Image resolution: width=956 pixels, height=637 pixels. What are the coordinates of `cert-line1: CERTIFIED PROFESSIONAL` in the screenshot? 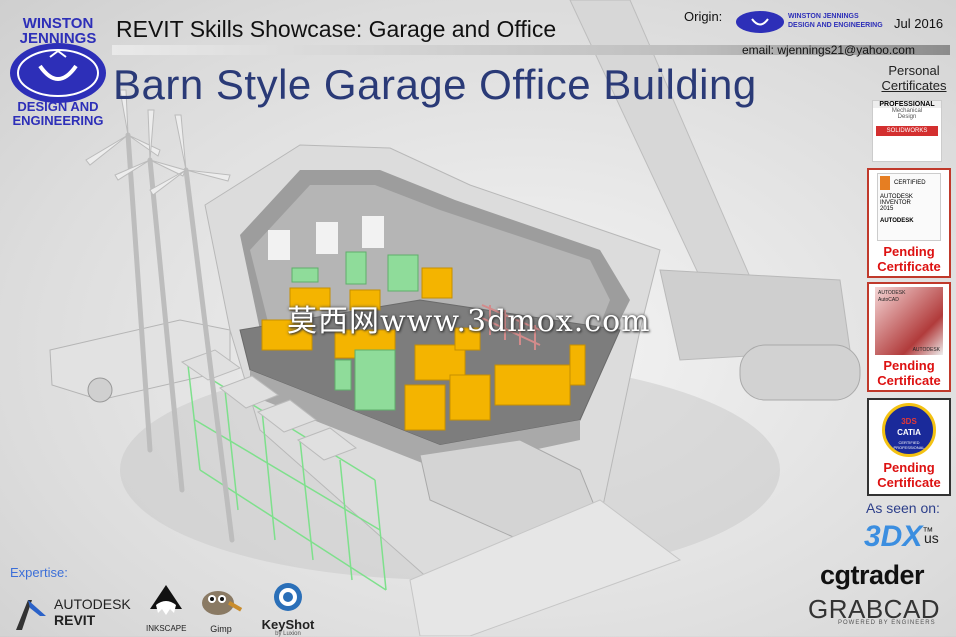 It's located at (909, 445).